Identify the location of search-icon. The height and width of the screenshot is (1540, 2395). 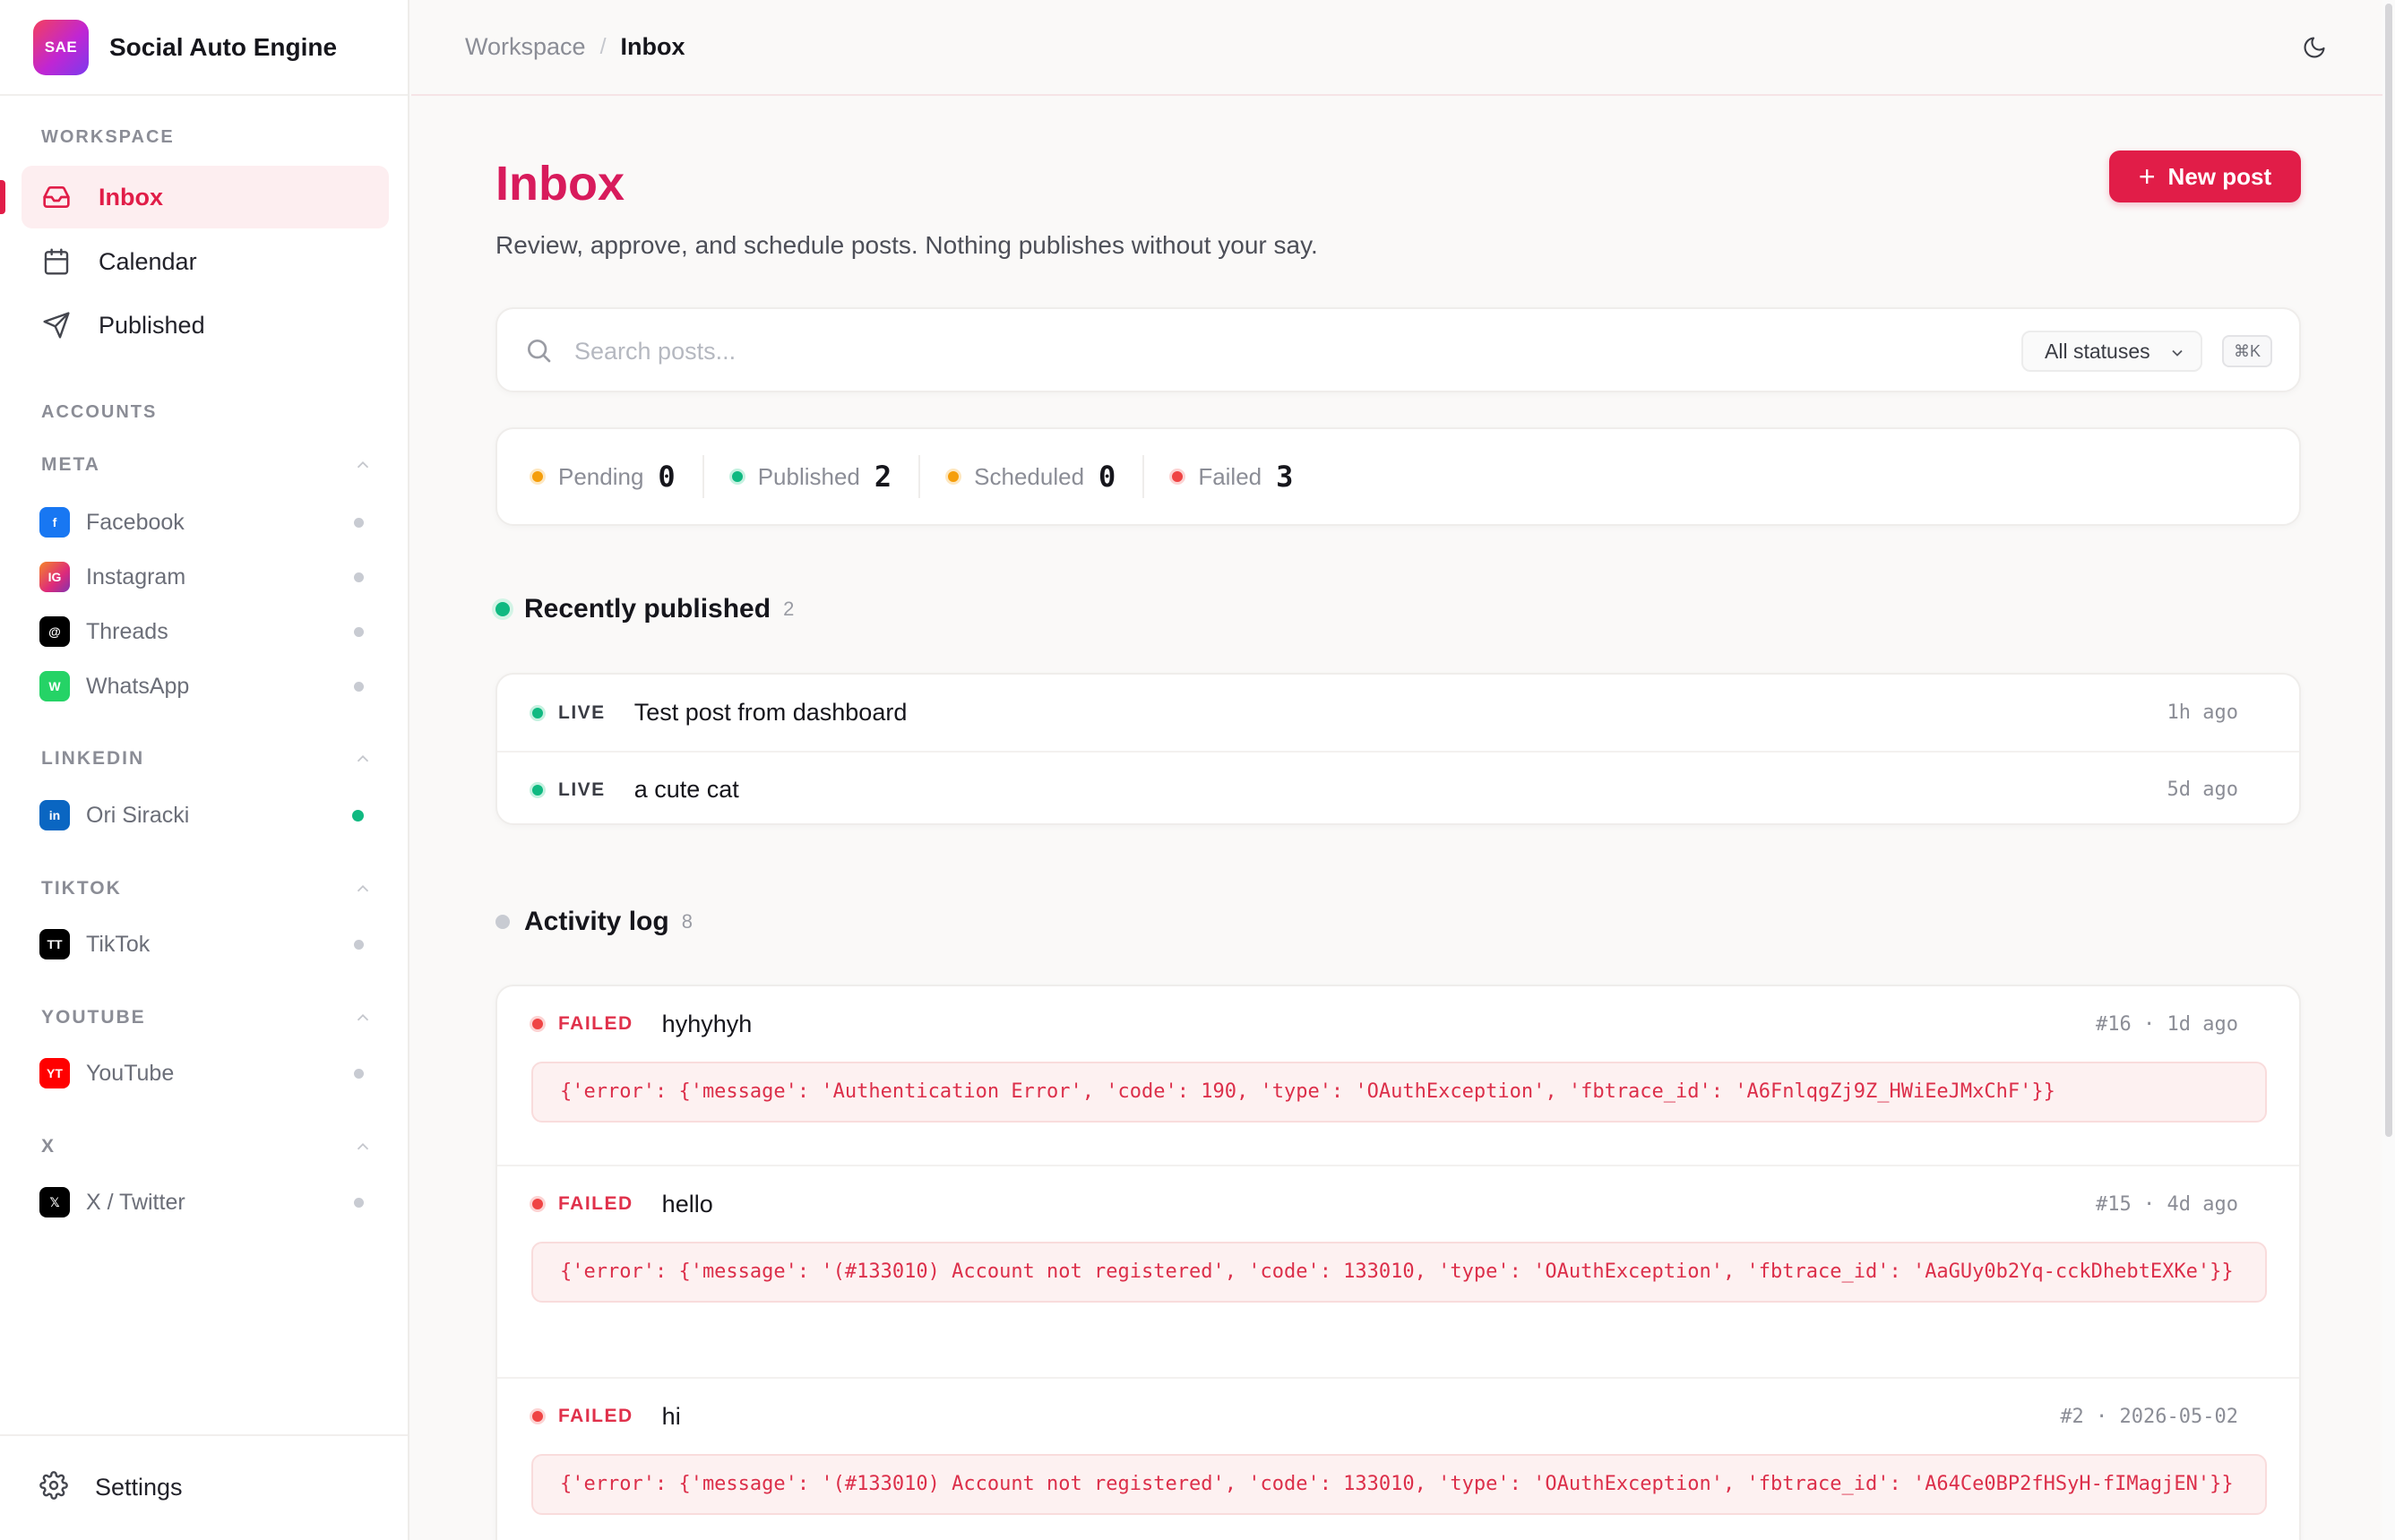
(539, 351).